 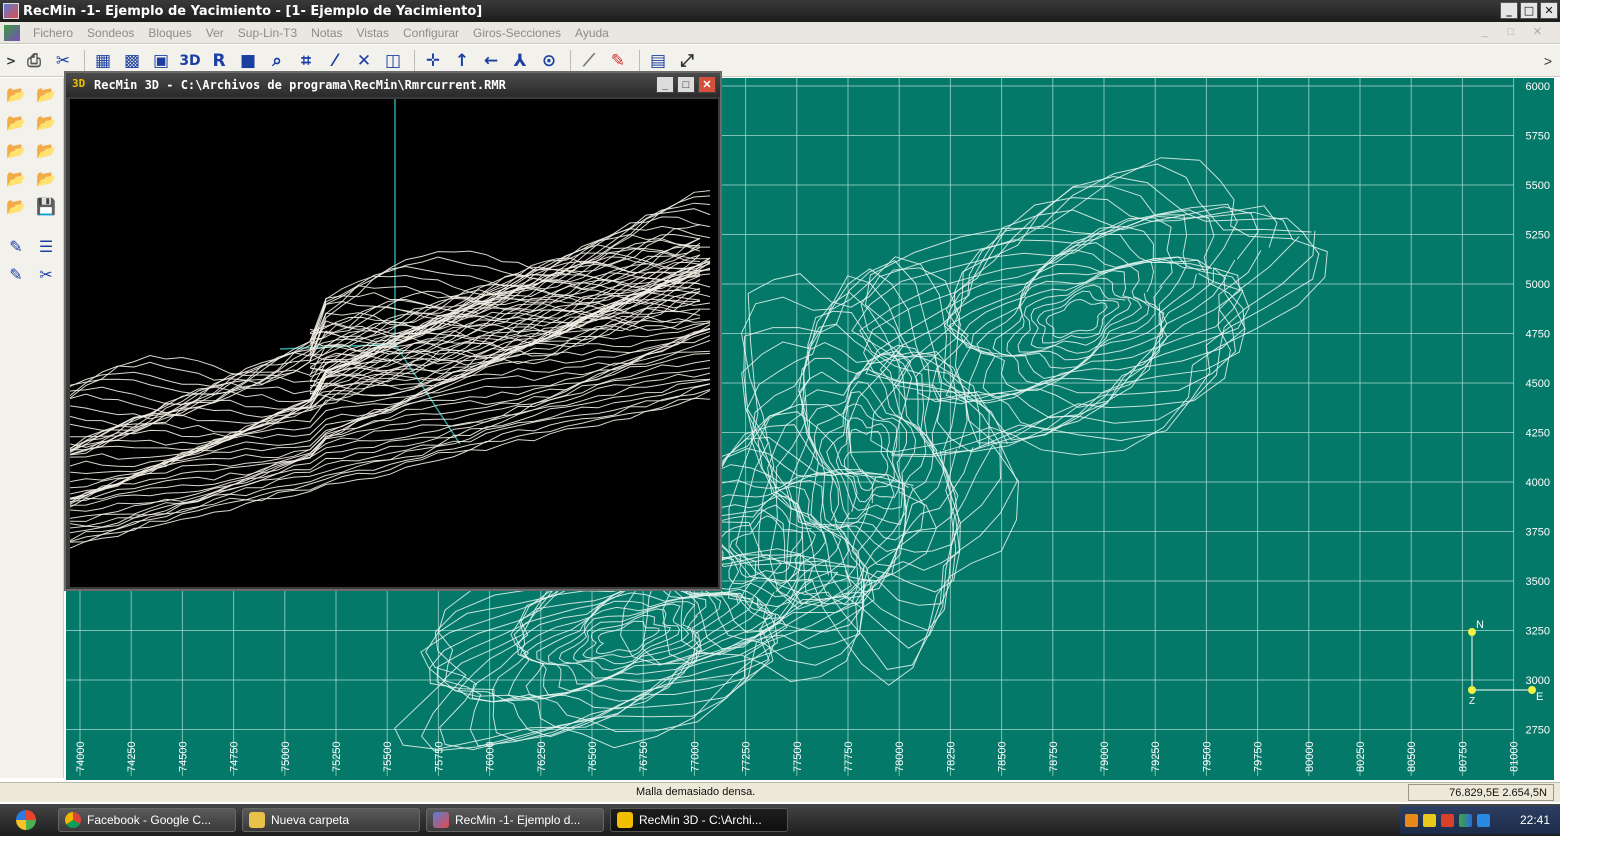 What do you see at coordinates (235, 756) in the screenshot?
I see `x-axis-label: 74750` at bounding box center [235, 756].